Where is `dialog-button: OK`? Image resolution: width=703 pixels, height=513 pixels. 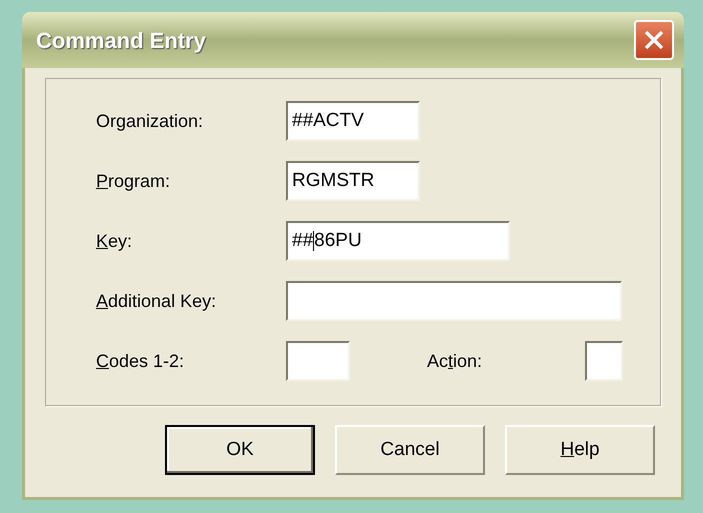
dialog-button: OK is located at coordinates (240, 450).